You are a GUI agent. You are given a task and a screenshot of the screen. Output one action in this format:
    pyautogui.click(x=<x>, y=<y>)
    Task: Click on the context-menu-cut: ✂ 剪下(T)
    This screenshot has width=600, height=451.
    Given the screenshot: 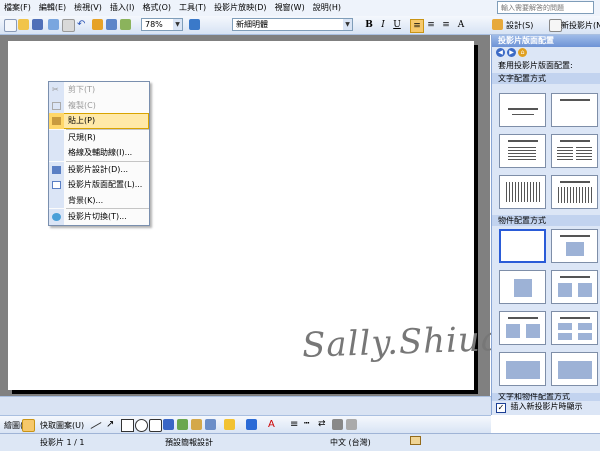 What is the action you would take?
    pyautogui.click(x=99, y=90)
    